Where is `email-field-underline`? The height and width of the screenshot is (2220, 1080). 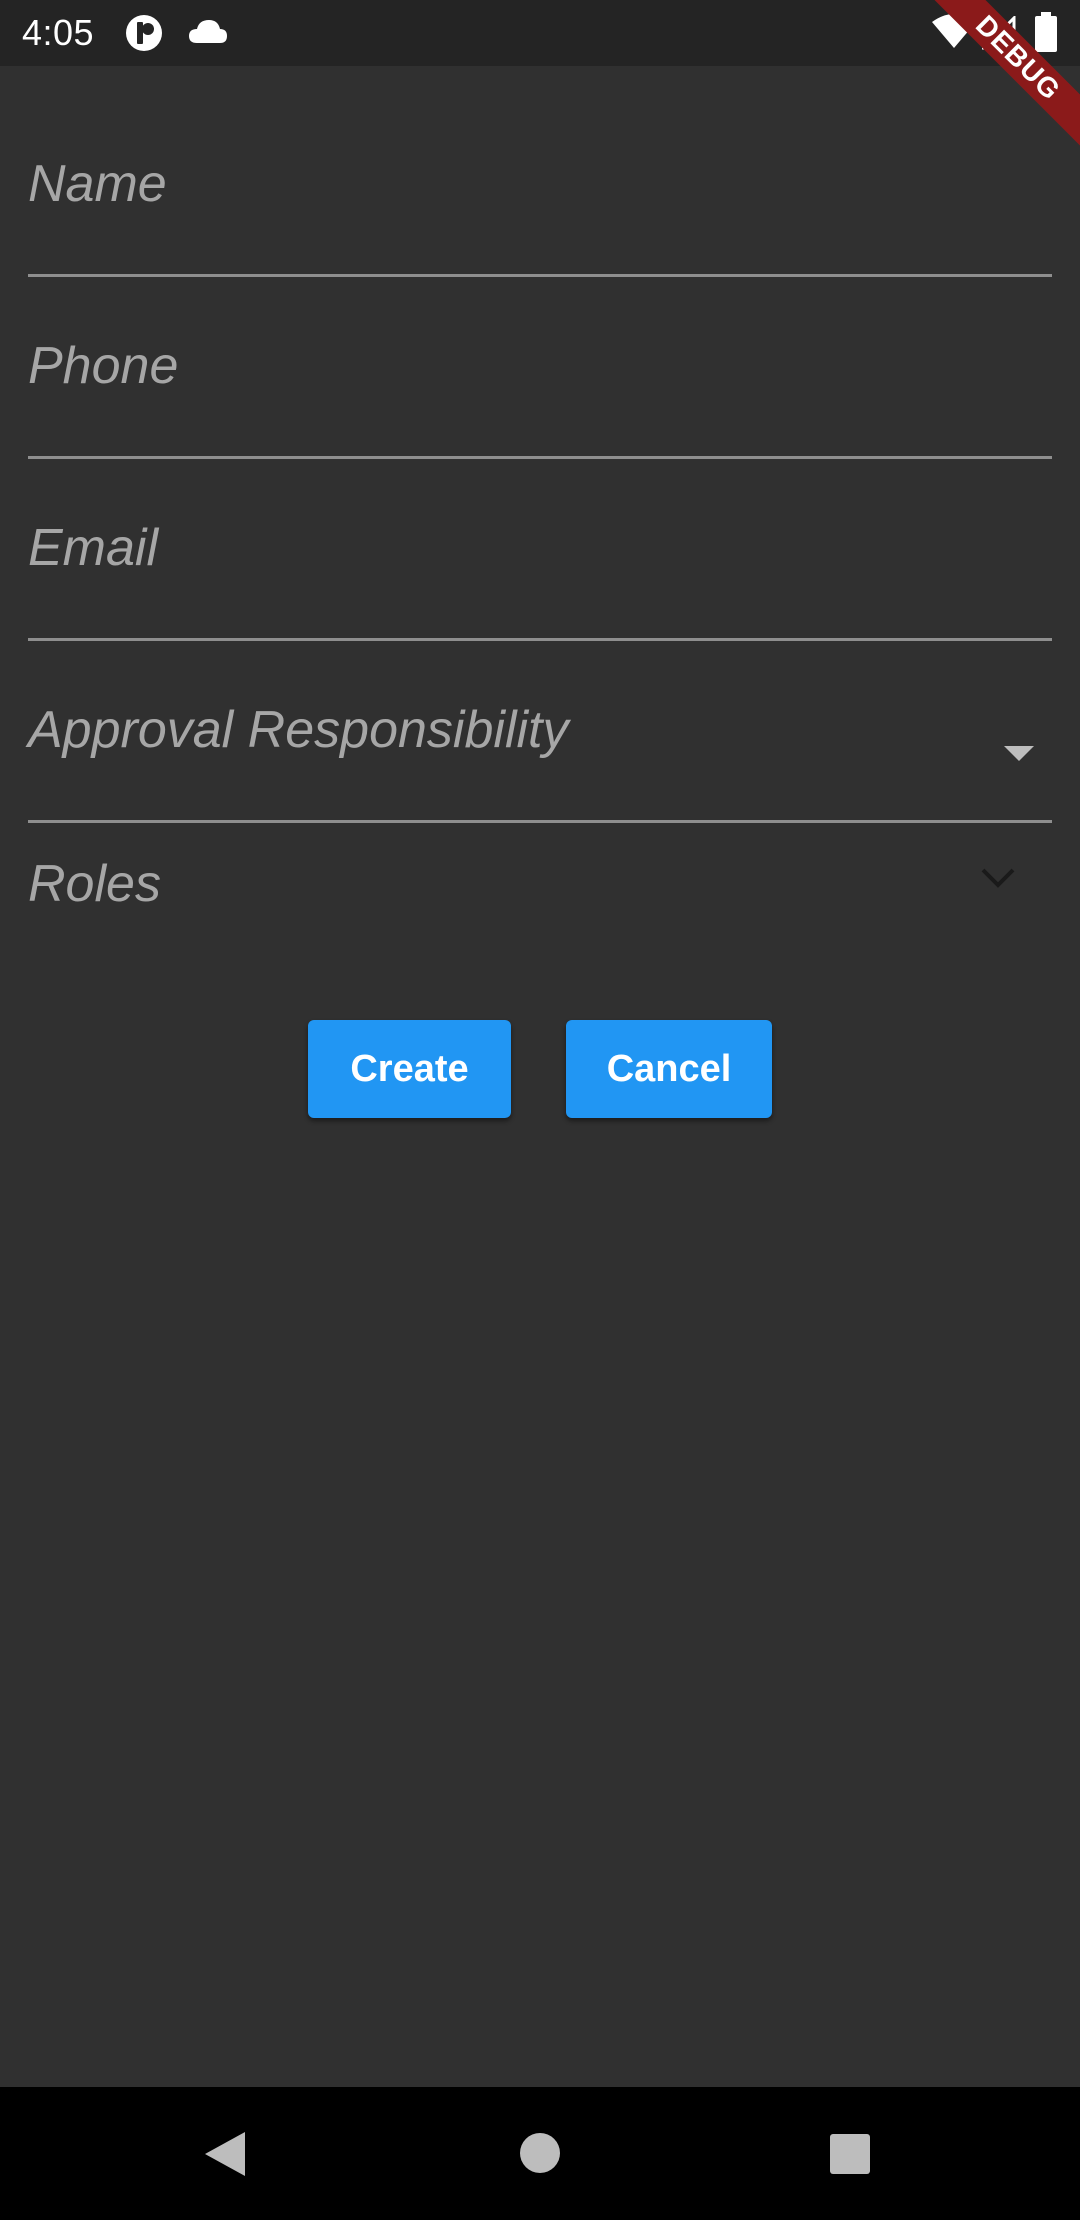
email-field-underline is located at coordinates (540, 639).